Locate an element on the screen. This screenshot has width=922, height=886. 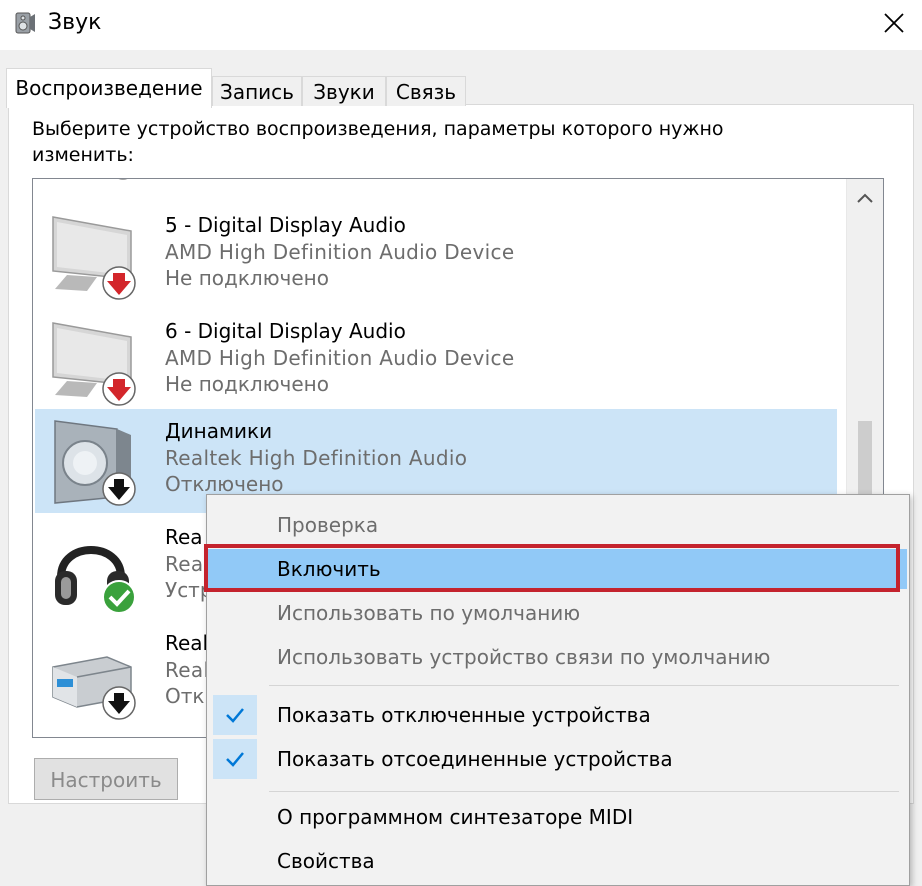
close-button is located at coordinates (894, 23).